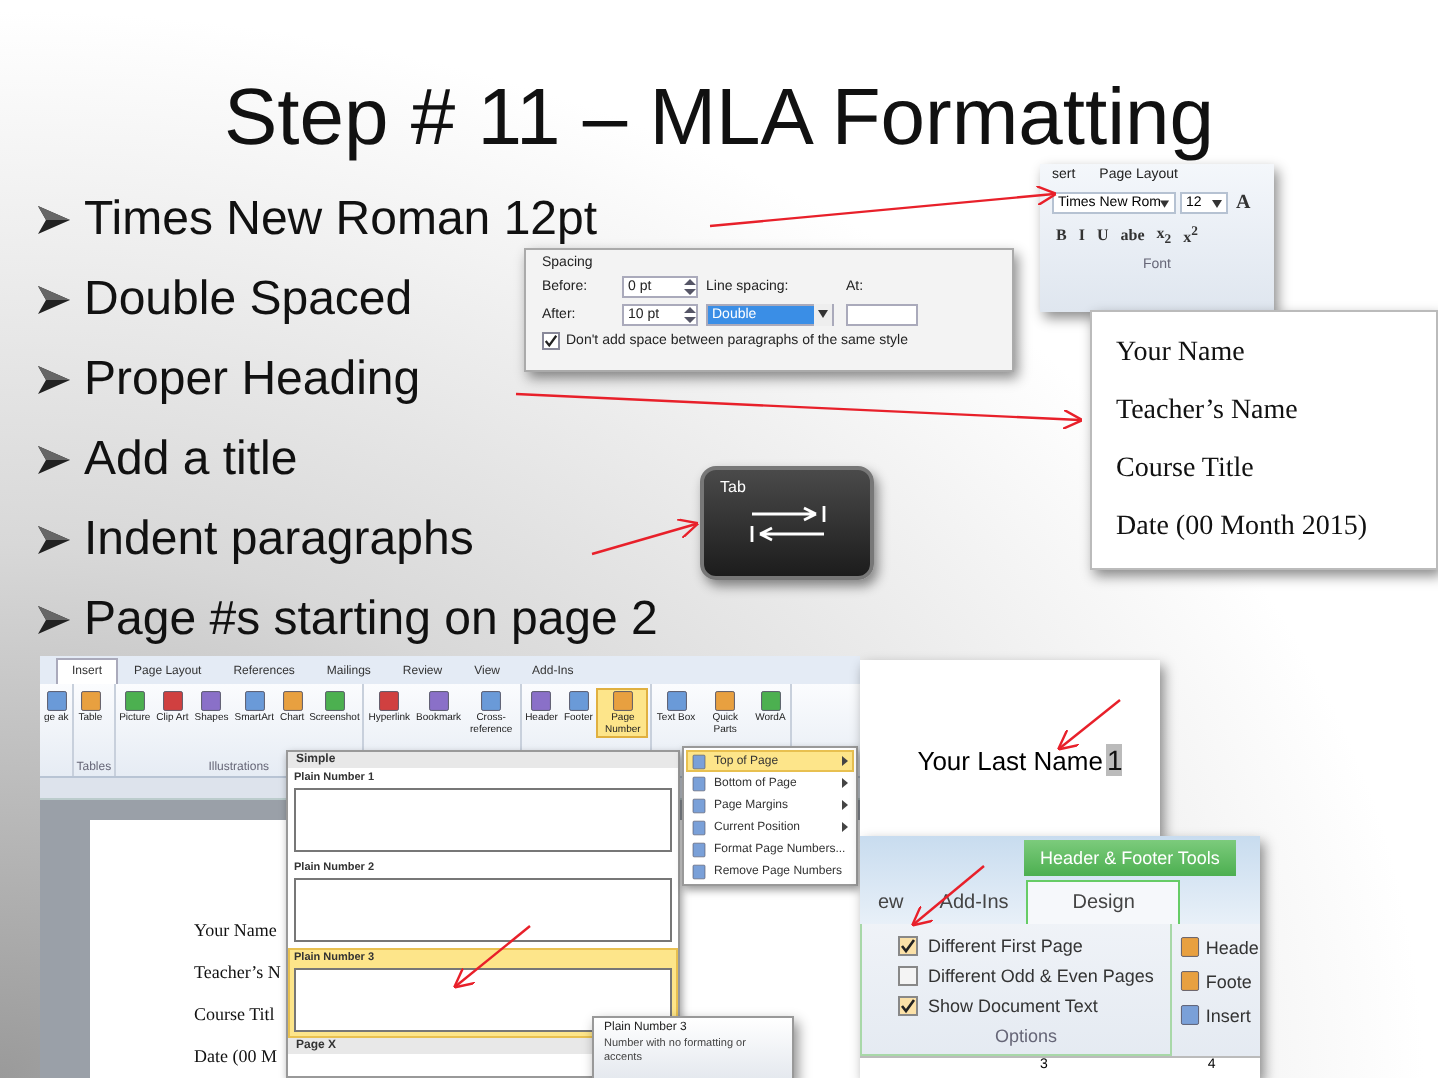 This screenshot has height=1078, width=1438. Describe the element at coordinates (1185, 469) in the screenshot. I see `heading-line: Course Title` at that location.